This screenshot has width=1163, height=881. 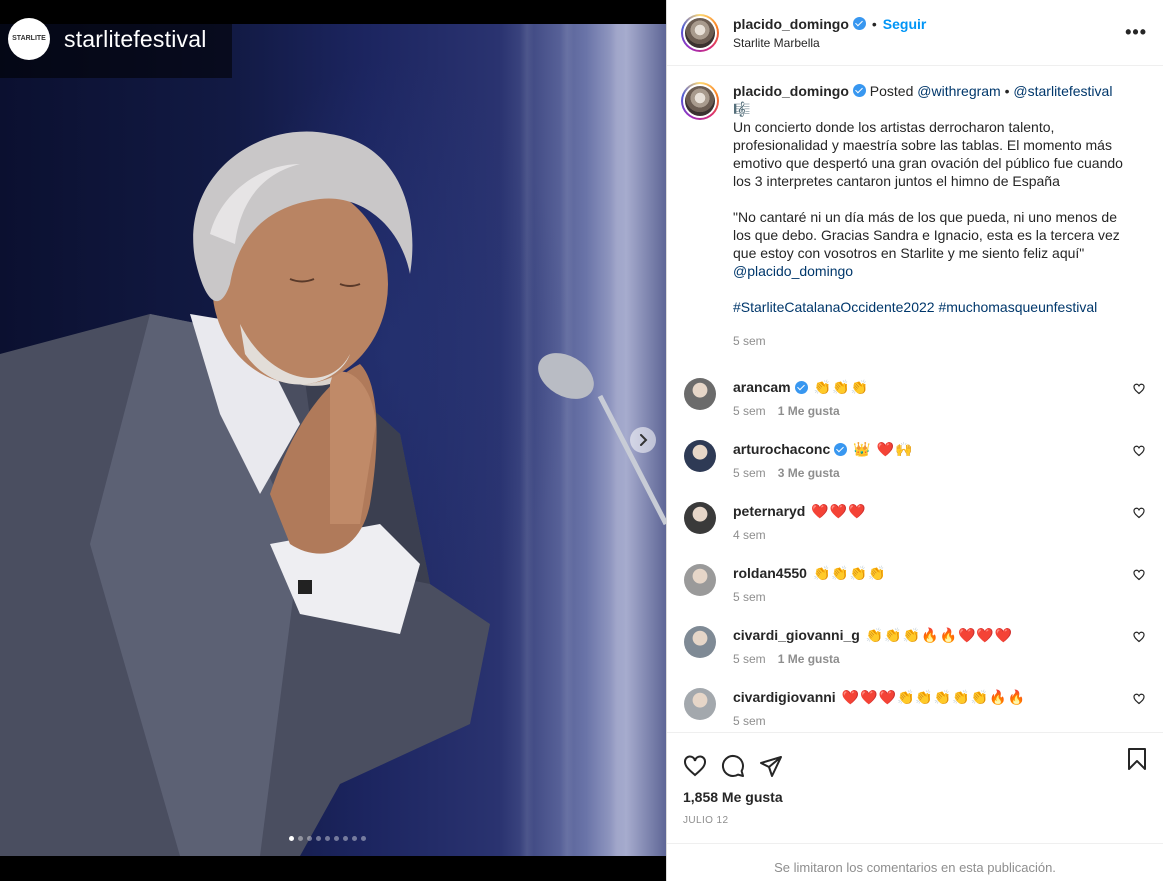 I want to click on music-emoji: 🎼, so click(x=742, y=109).